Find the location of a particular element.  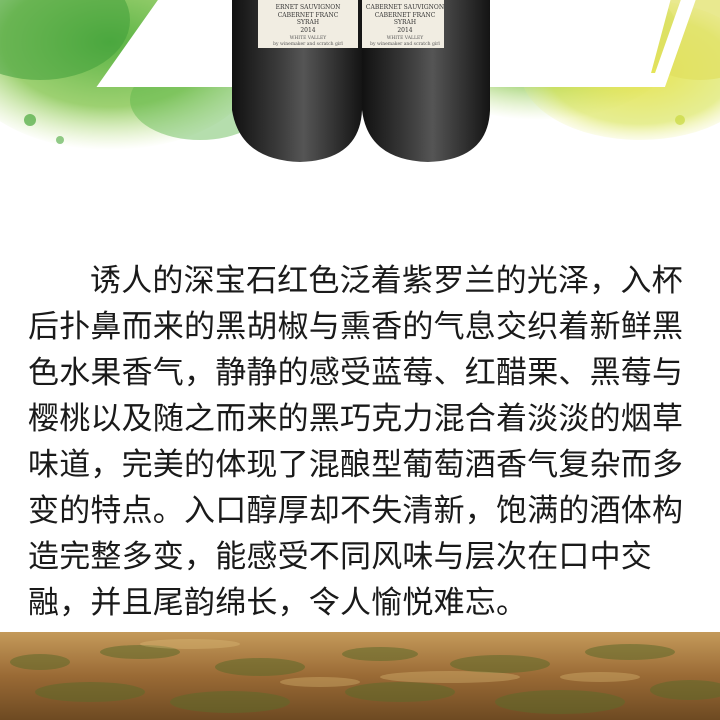

description-line: 后扑鼻而来的黑胡椒与熏香的气息交织着新鲜黑 is located at coordinates (356, 327).